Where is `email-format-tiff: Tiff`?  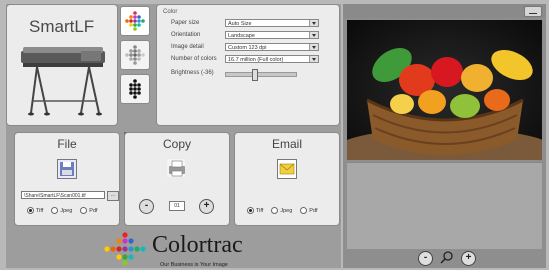 email-format-tiff: Tiff is located at coordinates (255, 210).